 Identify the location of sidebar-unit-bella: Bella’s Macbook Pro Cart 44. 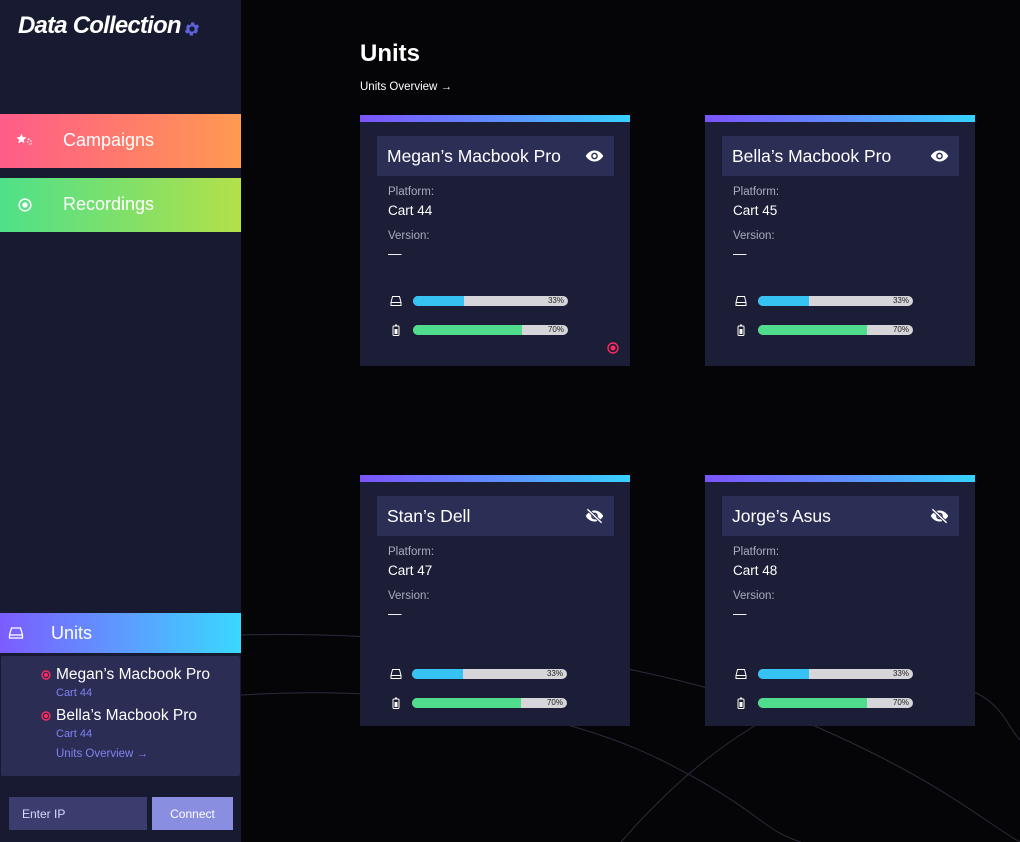
(120, 720).